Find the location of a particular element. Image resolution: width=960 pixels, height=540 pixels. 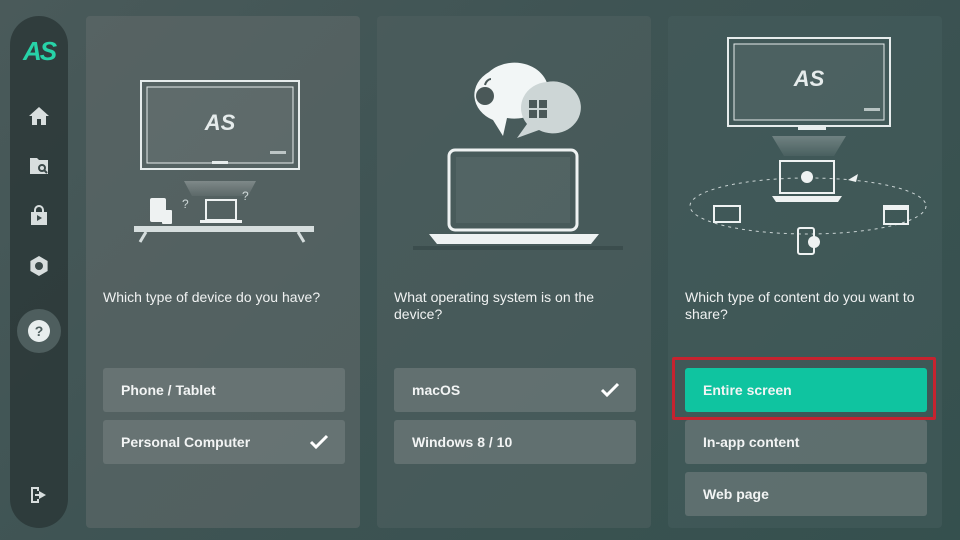

option-personal-computer: Personal Computer is located at coordinates (224, 442).